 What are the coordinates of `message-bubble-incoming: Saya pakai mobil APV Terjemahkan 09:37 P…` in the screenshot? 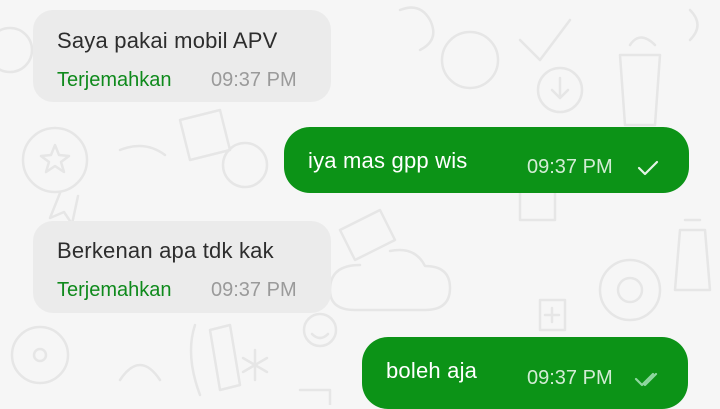 It's located at (182, 56).